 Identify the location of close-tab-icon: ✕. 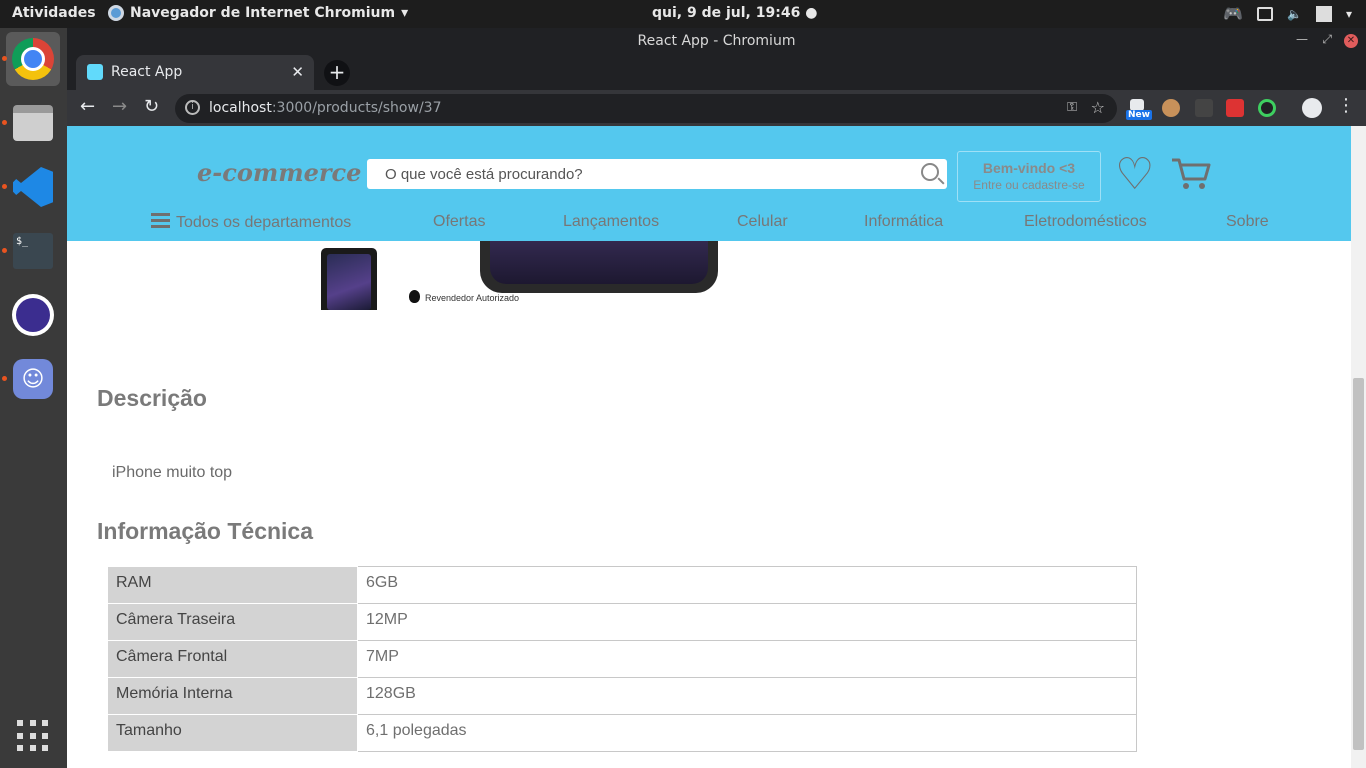
(297, 72).